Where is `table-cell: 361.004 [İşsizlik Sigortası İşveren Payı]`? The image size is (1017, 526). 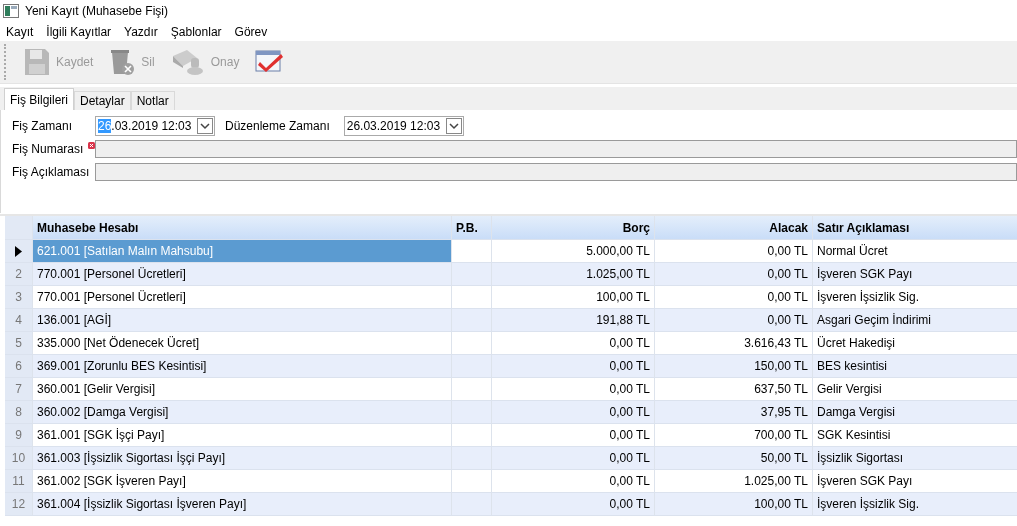
table-cell: 361.004 [İşsizlik Sigortası İşveren Payı] is located at coordinates (242, 504).